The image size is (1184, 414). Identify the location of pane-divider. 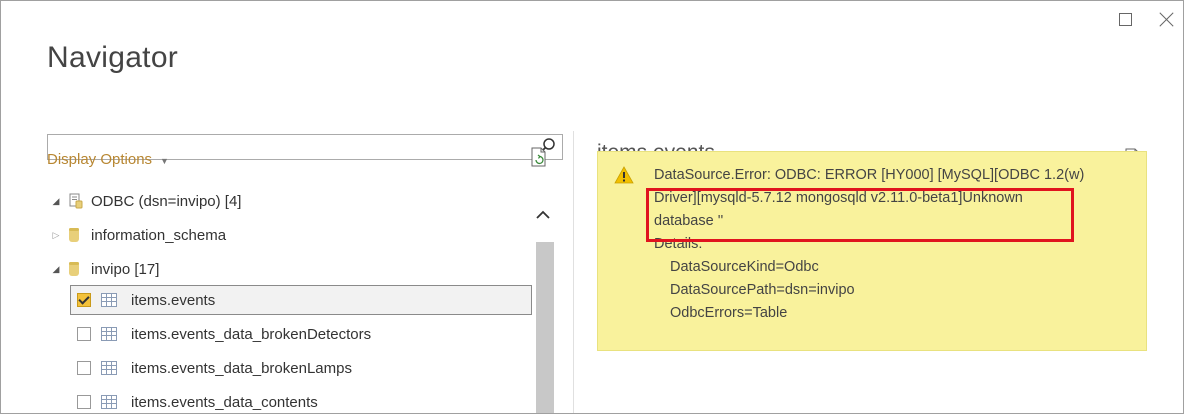
(573, 272).